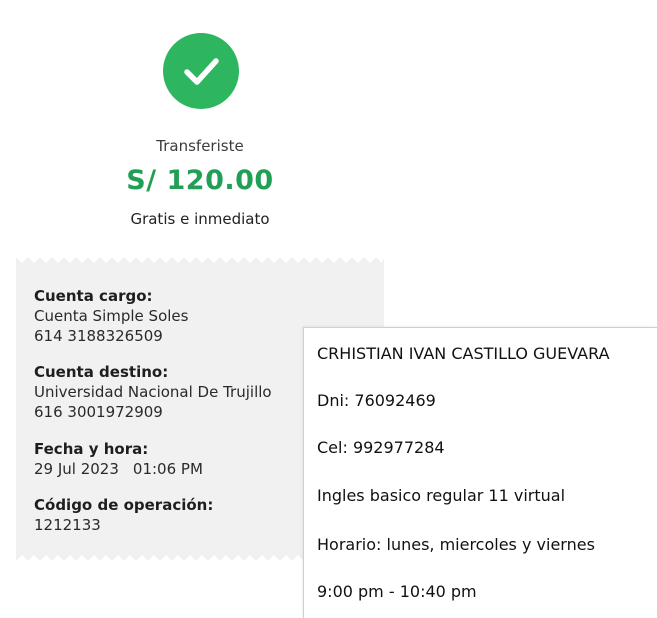 The image size is (657, 618). What do you see at coordinates (98, 336) in the screenshot?
I see `cuenta-cargo-number: 614 3188326509` at bounding box center [98, 336].